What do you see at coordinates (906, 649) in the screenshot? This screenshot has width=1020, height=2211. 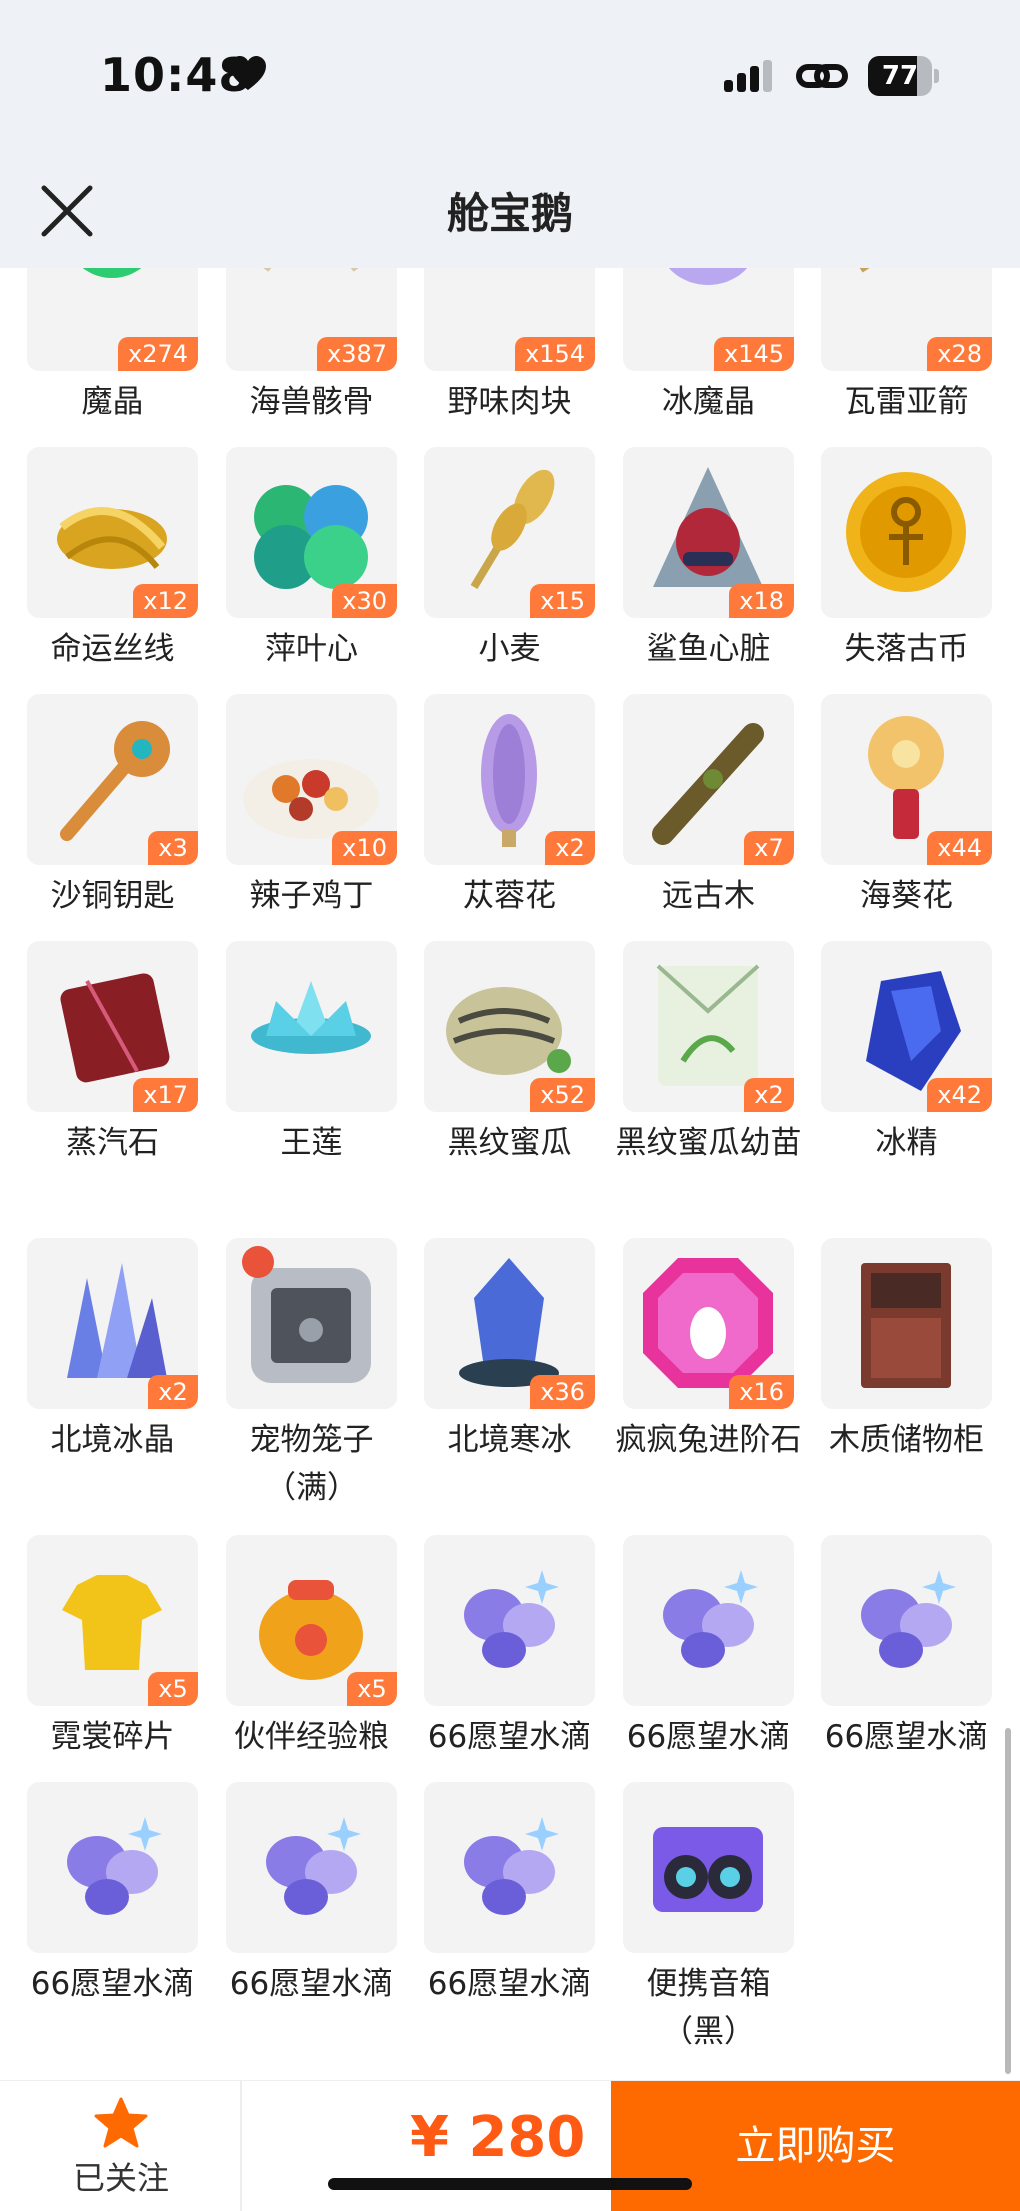 I see `item-name: 失落古币` at bounding box center [906, 649].